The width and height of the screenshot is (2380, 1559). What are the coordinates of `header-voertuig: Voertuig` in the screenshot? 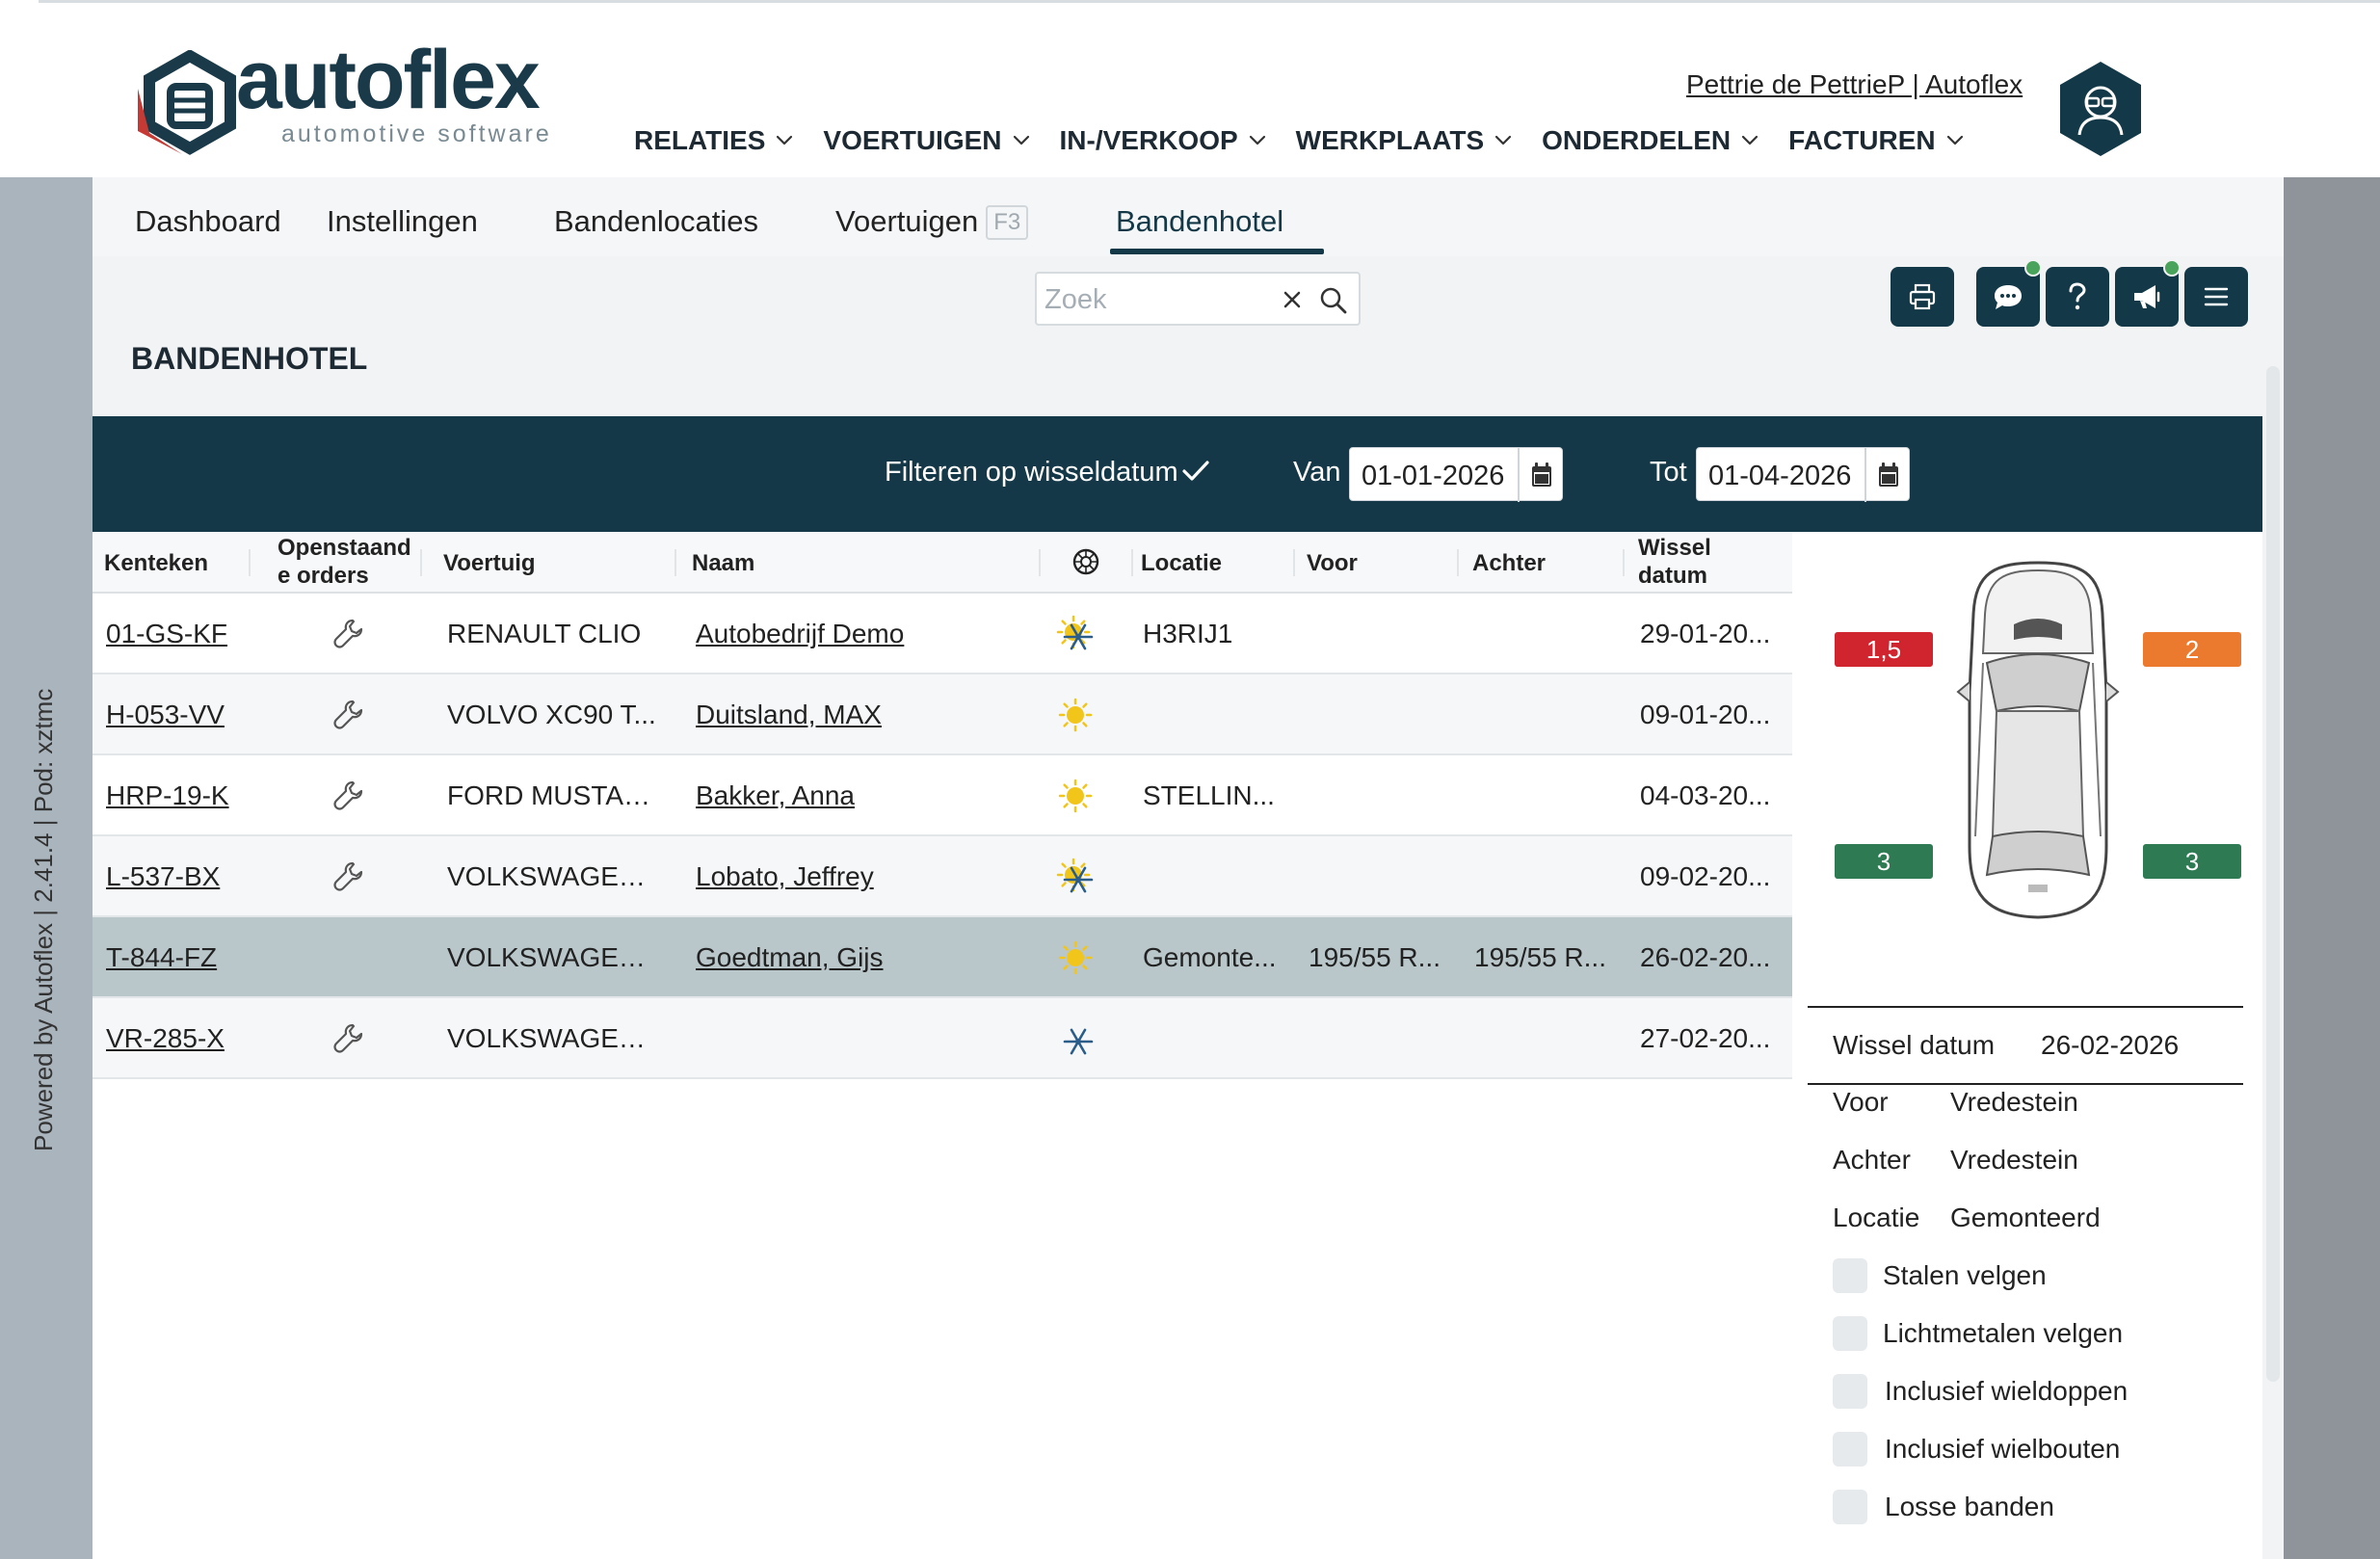 It's located at (489, 563).